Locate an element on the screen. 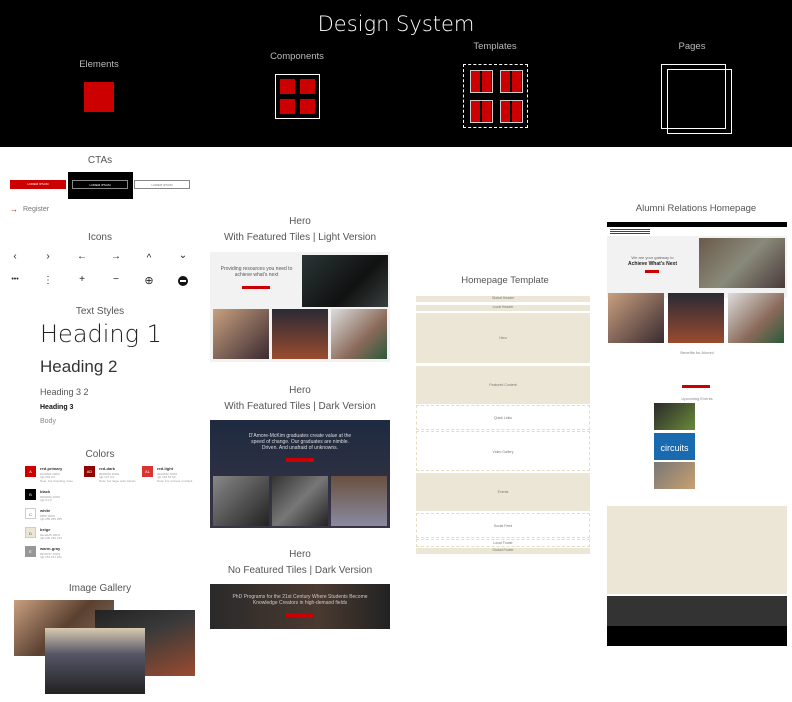 The image size is (792, 702). hero-no-tiles-subtitle: No Featured Tiles | Dark Version is located at coordinates (300, 570).